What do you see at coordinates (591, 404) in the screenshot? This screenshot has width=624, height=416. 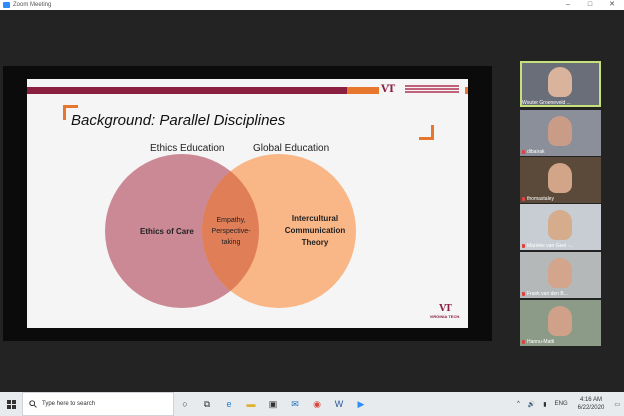 I see `clock: 4:16 AM 6/22/2020` at bounding box center [591, 404].